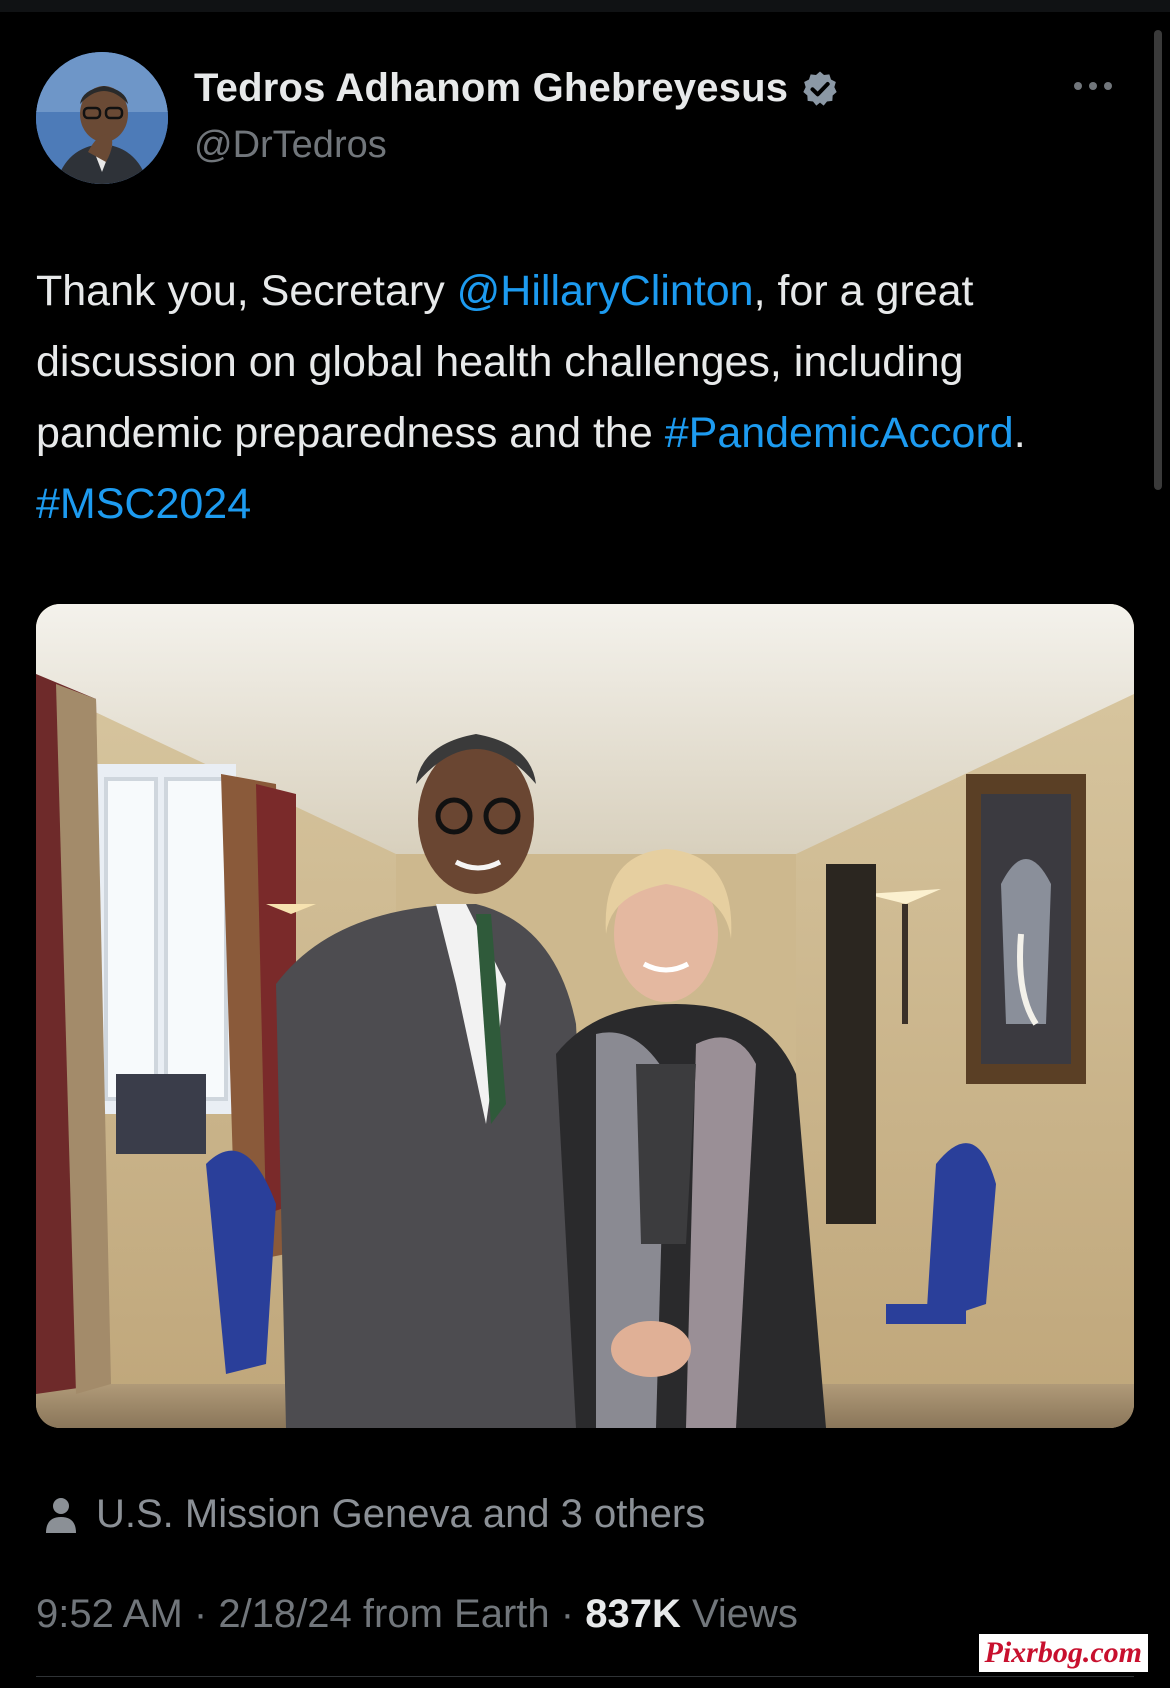 This screenshot has height=1688, width=1170. I want to click on tweet-date: 2/18/24, so click(284, 1614).